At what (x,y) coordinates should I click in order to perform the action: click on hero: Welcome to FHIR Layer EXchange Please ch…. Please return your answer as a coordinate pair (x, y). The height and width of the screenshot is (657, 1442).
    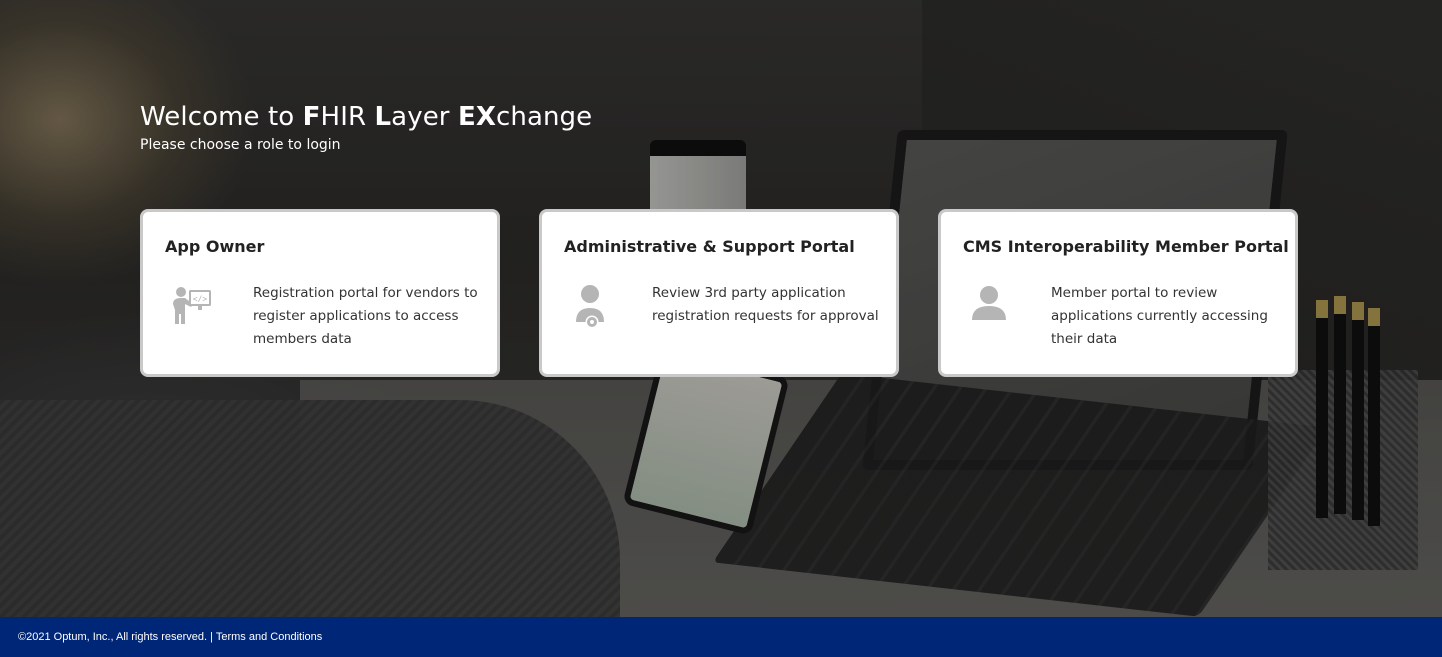
    Looking at the image, I should click on (366, 127).